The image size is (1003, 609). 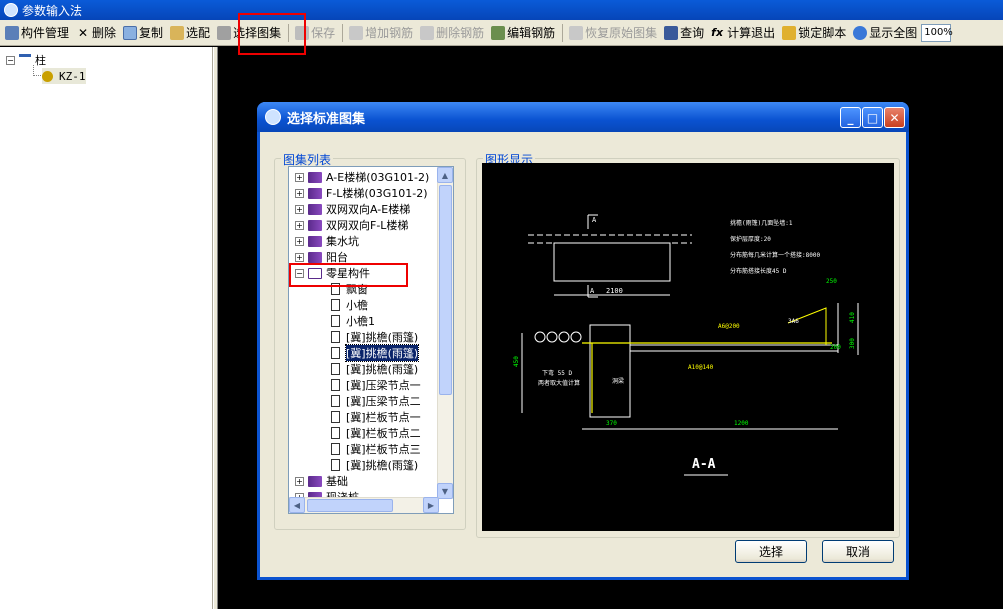 I want to click on dim-1200: 1200, so click(x=741, y=423).